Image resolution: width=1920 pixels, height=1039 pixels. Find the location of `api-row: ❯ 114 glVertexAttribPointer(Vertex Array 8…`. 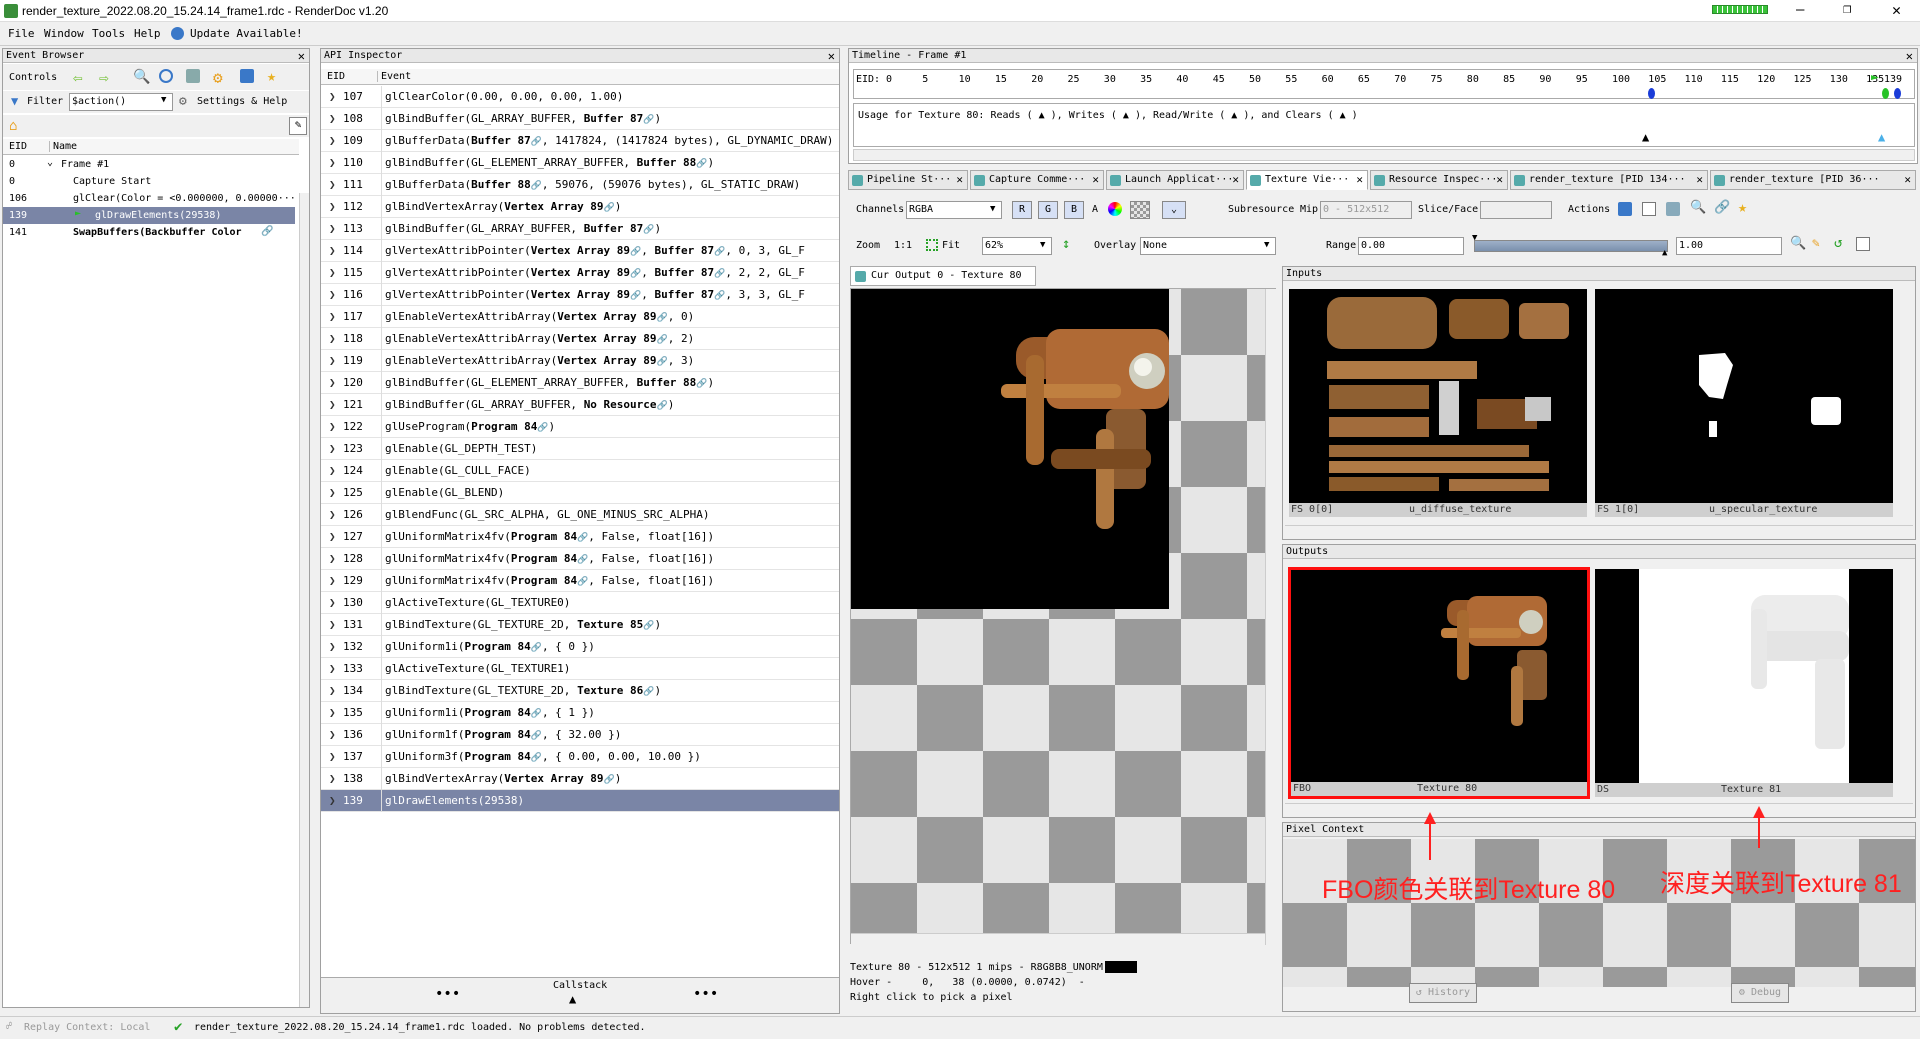

api-row: ❯ 114 glVertexAttribPointer(Vertex Array 8… is located at coordinates (580, 251).